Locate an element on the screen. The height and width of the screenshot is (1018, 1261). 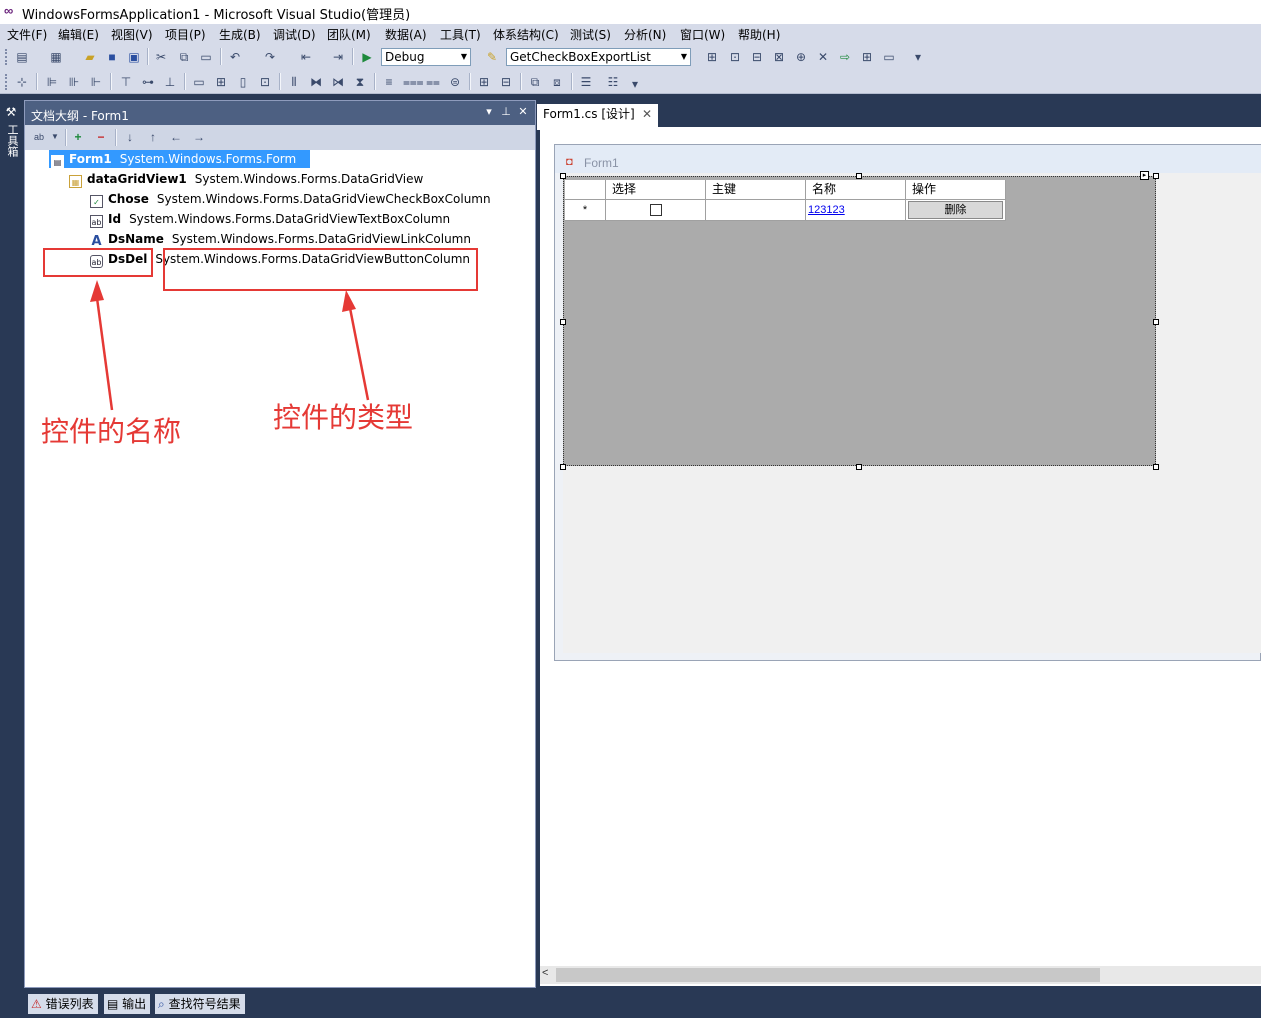
align-lefts-icon: ⊫ is located at coordinates (52, 82).